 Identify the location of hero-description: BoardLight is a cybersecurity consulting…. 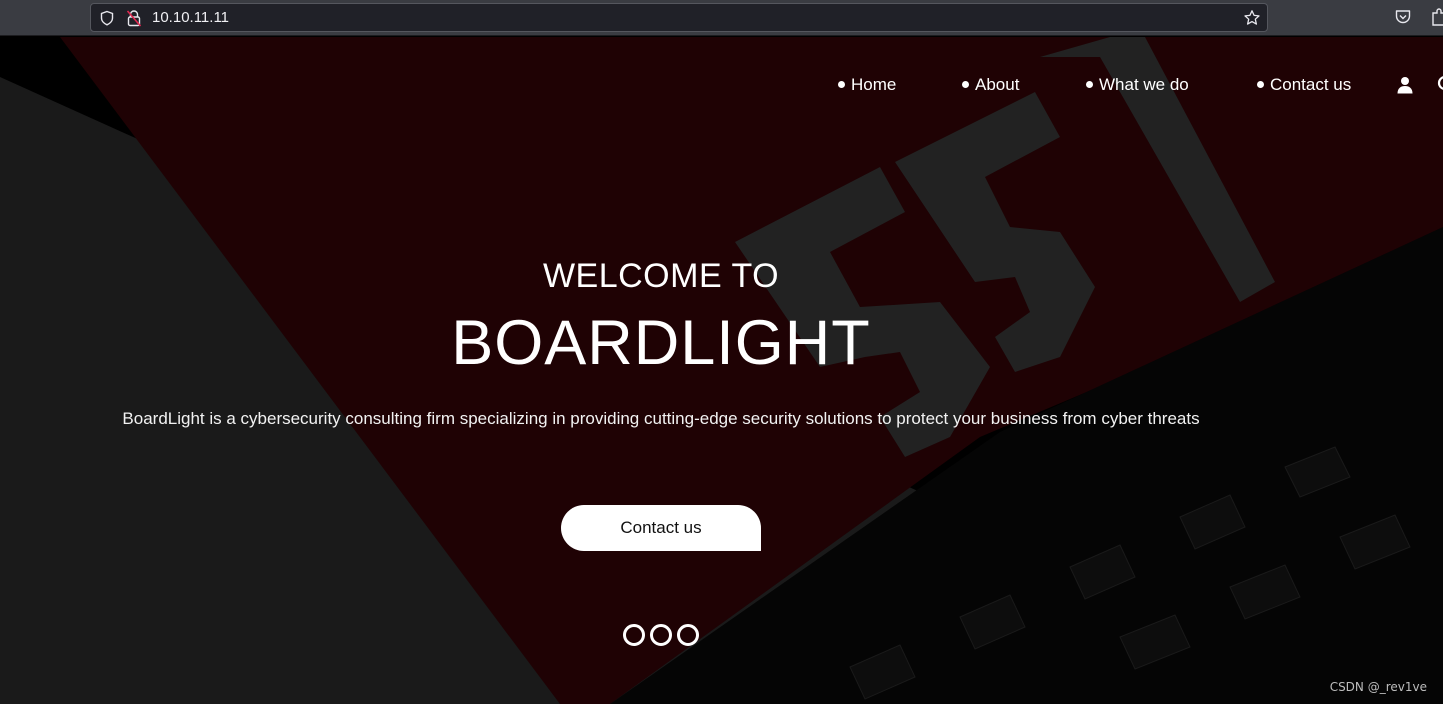
(661, 418).